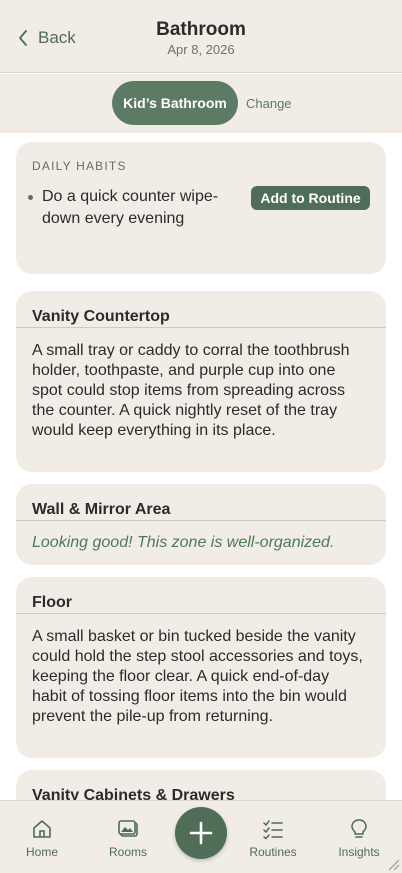  Describe the element at coordinates (394, 865) in the screenshot. I see `resize-handle-icon` at that location.